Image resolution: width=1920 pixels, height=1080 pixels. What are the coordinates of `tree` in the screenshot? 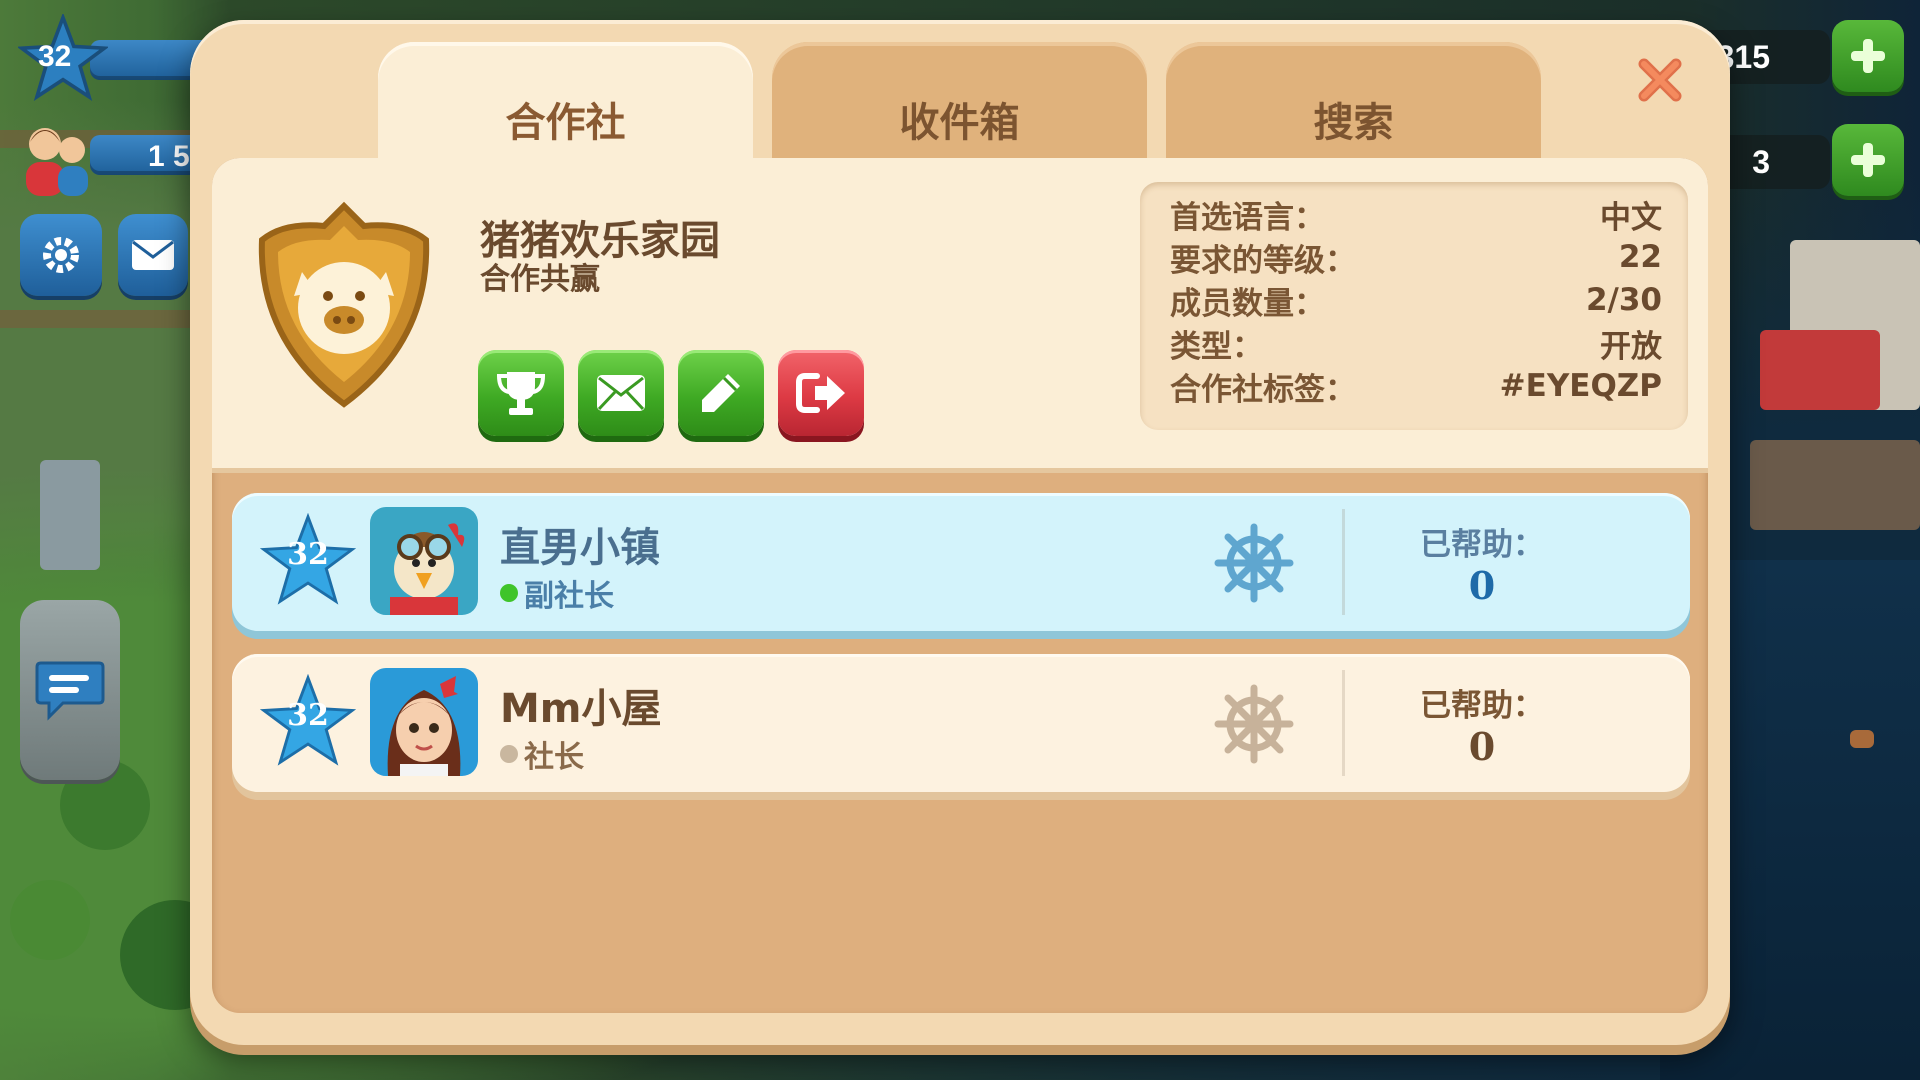 It's located at (50, 920).